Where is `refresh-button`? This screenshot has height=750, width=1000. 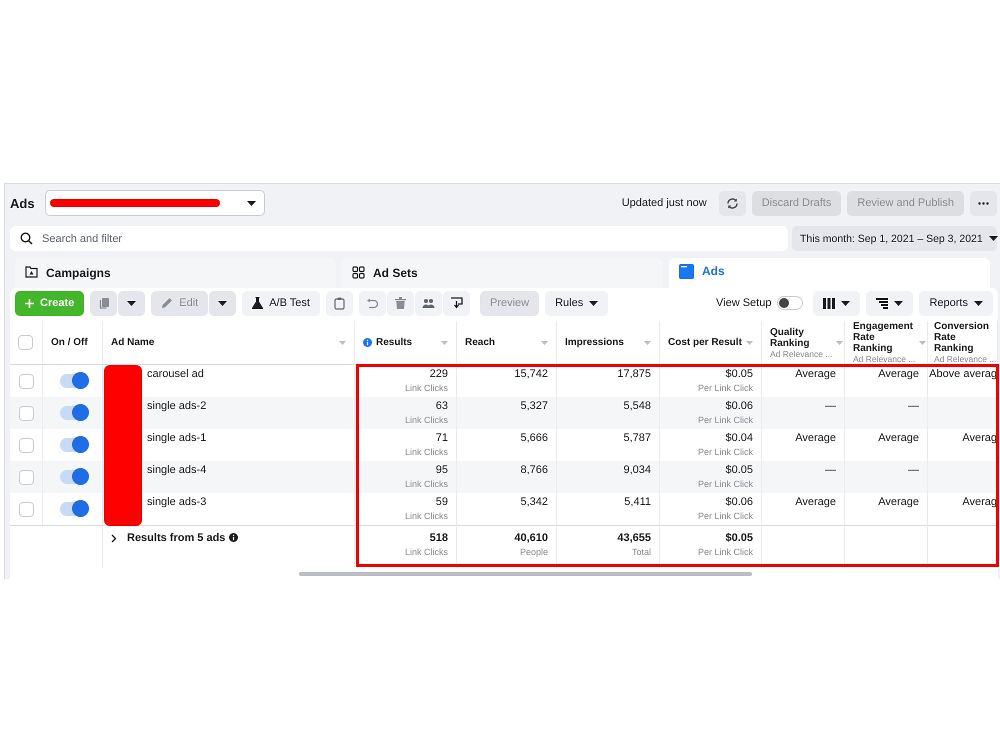 refresh-button is located at coordinates (732, 203).